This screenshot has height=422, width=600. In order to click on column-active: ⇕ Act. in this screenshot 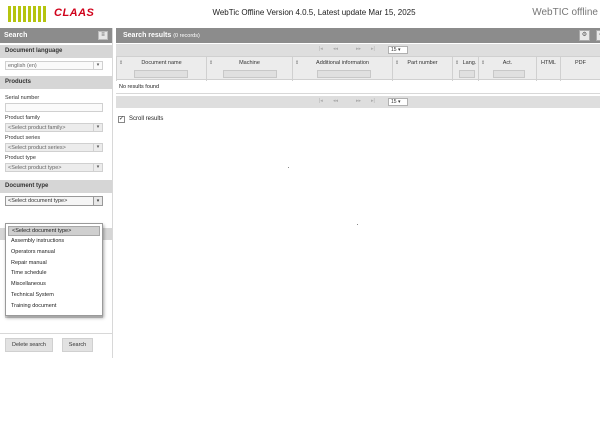, I will do `click(507, 69)`.